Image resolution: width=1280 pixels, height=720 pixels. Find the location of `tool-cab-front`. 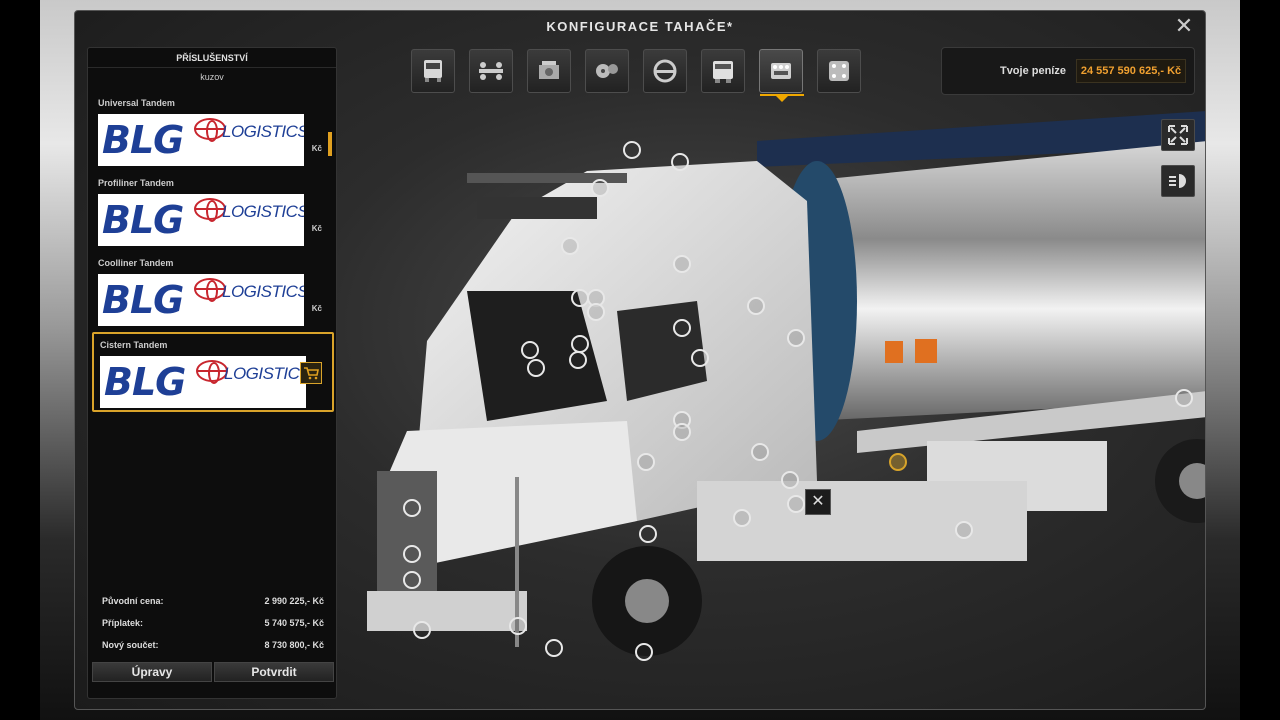

tool-cab-front is located at coordinates (433, 71).